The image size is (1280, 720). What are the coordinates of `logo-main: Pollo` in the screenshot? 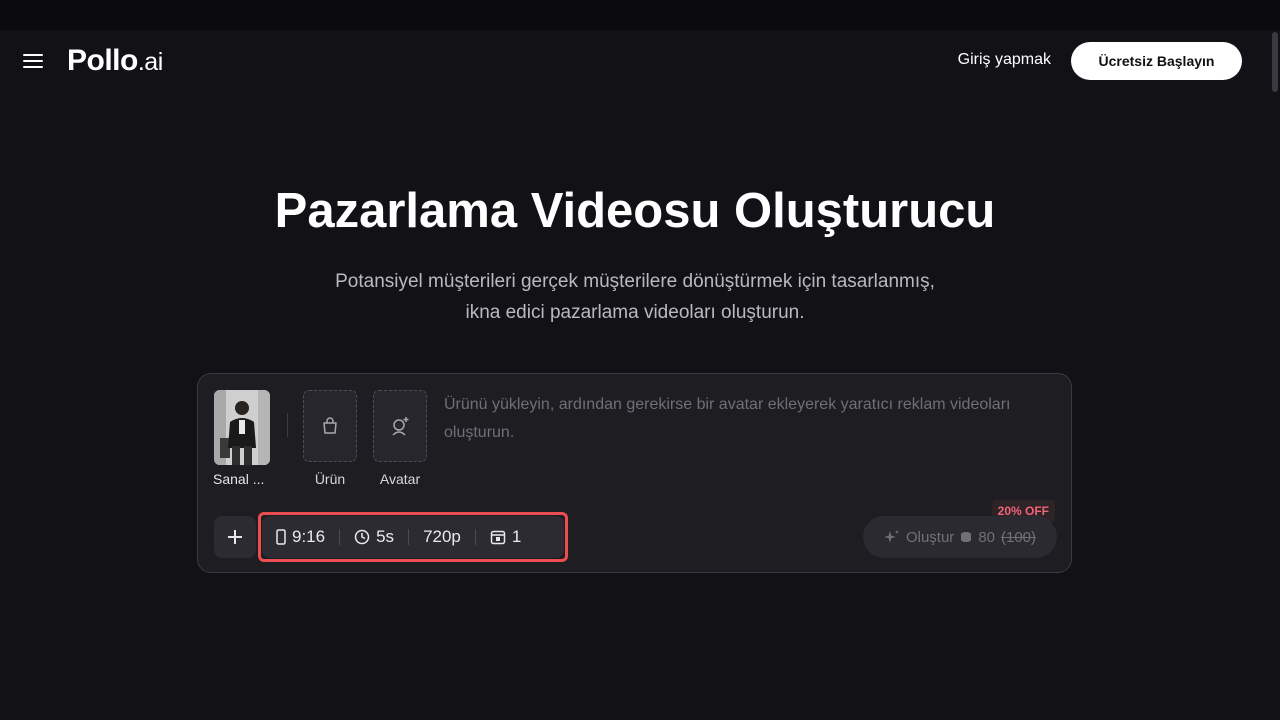 It's located at (102, 60).